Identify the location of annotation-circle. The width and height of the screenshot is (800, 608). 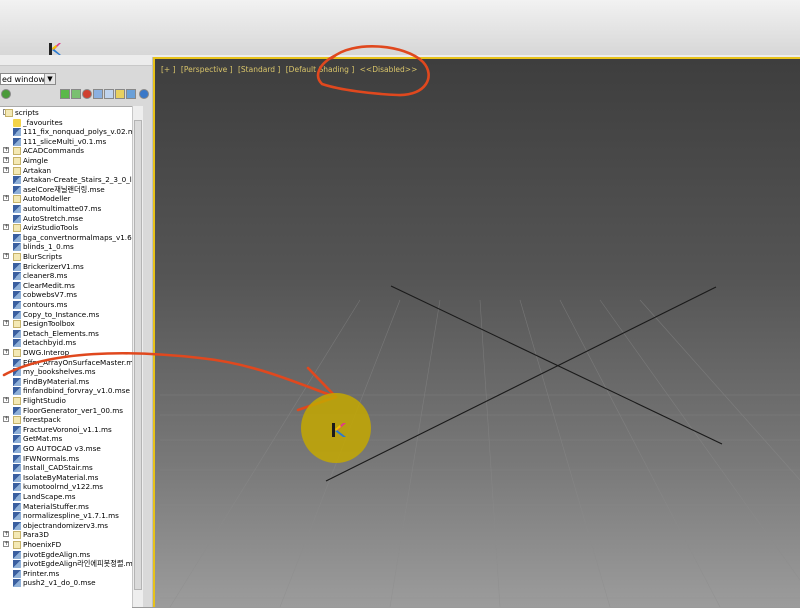
(373, 71).